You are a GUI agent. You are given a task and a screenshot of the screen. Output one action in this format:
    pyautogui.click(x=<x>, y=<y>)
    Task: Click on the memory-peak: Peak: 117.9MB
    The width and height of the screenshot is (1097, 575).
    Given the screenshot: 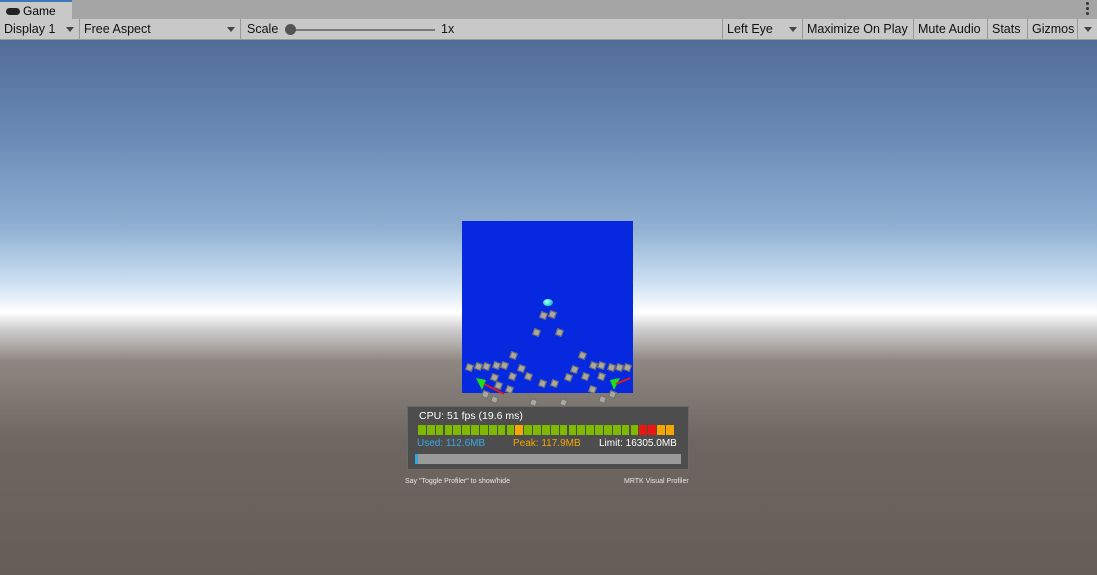 What is the action you would take?
    pyautogui.click(x=547, y=443)
    